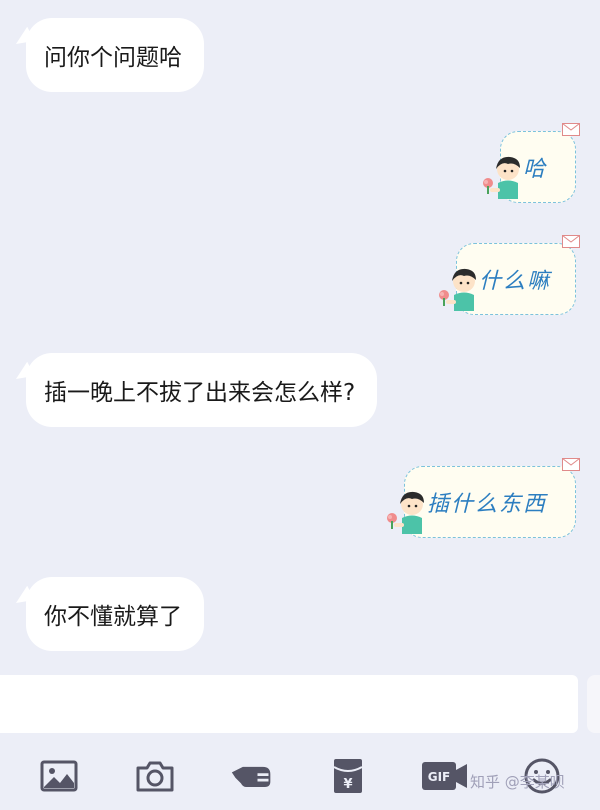 Image resolution: width=600 pixels, height=810 pixels. I want to click on poke-icon, so click(251, 776).